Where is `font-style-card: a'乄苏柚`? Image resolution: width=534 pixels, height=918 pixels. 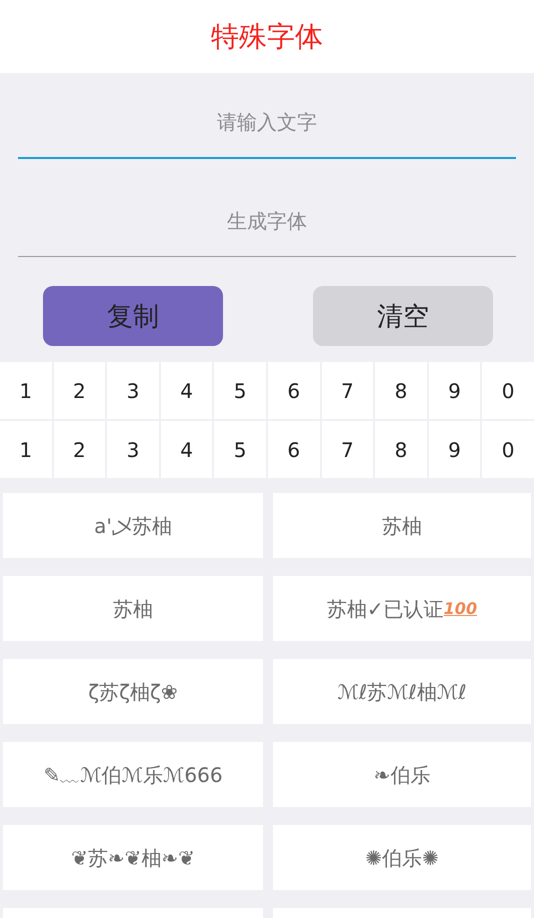
font-style-card: a'乄苏柚 is located at coordinates (133, 525).